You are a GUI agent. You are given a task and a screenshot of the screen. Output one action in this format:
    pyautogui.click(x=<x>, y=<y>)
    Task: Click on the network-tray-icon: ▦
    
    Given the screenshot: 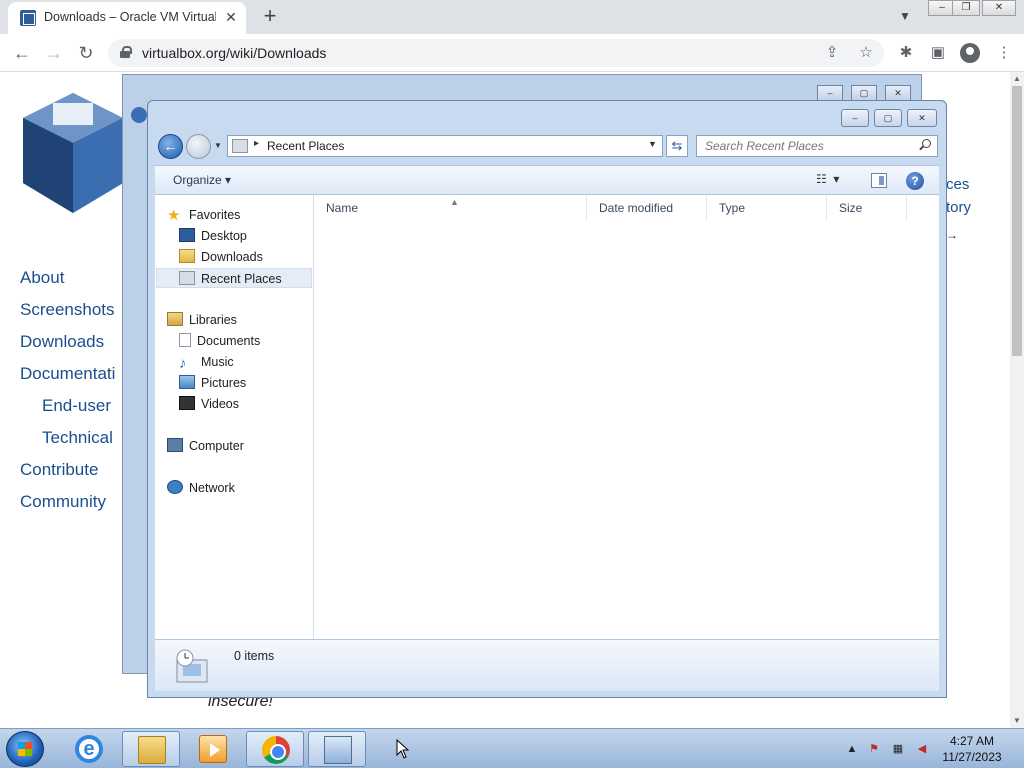 What is the action you would take?
    pyautogui.click(x=898, y=749)
    